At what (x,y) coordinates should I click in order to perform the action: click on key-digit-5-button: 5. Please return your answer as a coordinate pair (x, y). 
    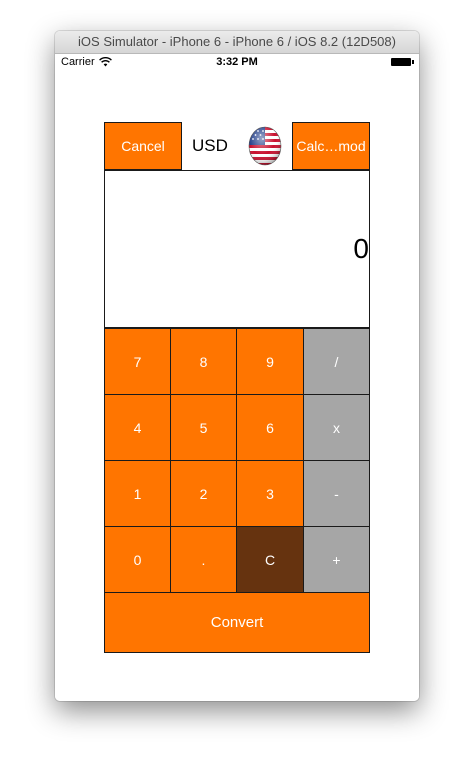
    Looking at the image, I should click on (203, 427).